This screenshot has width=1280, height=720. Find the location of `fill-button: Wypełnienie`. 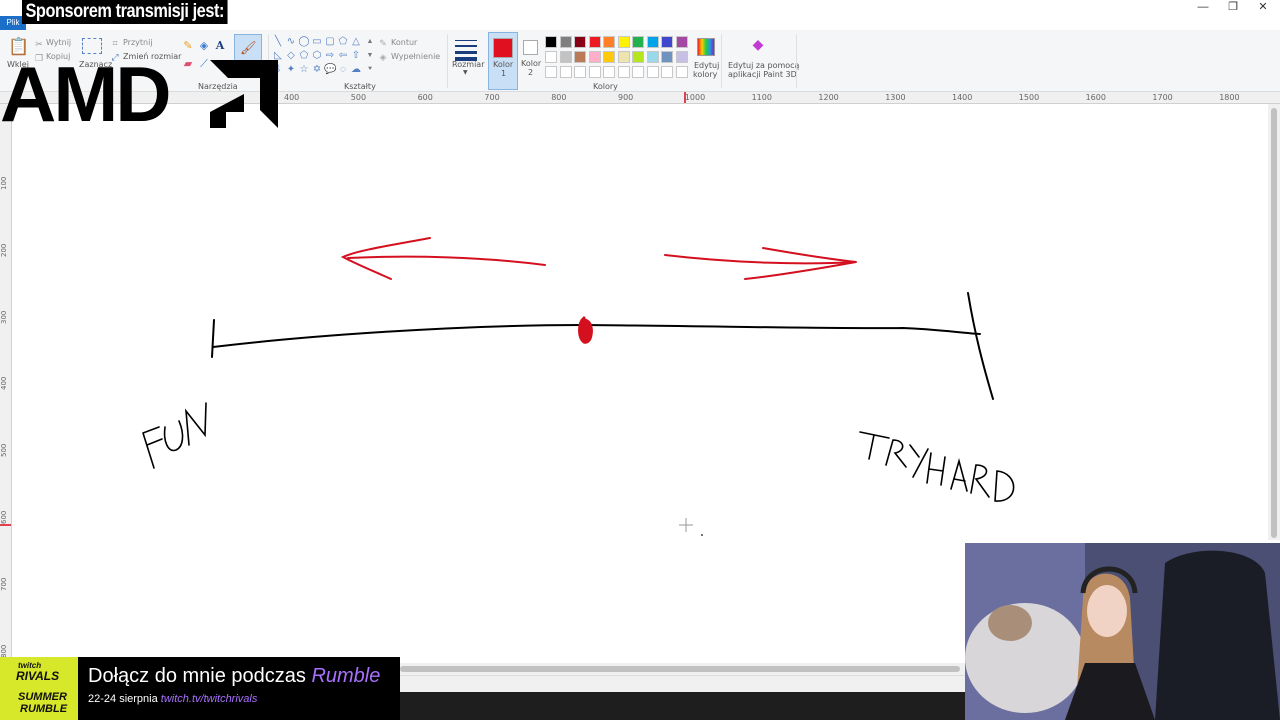

fill-button: Wypełnienie is located at coordinates (415, 56).